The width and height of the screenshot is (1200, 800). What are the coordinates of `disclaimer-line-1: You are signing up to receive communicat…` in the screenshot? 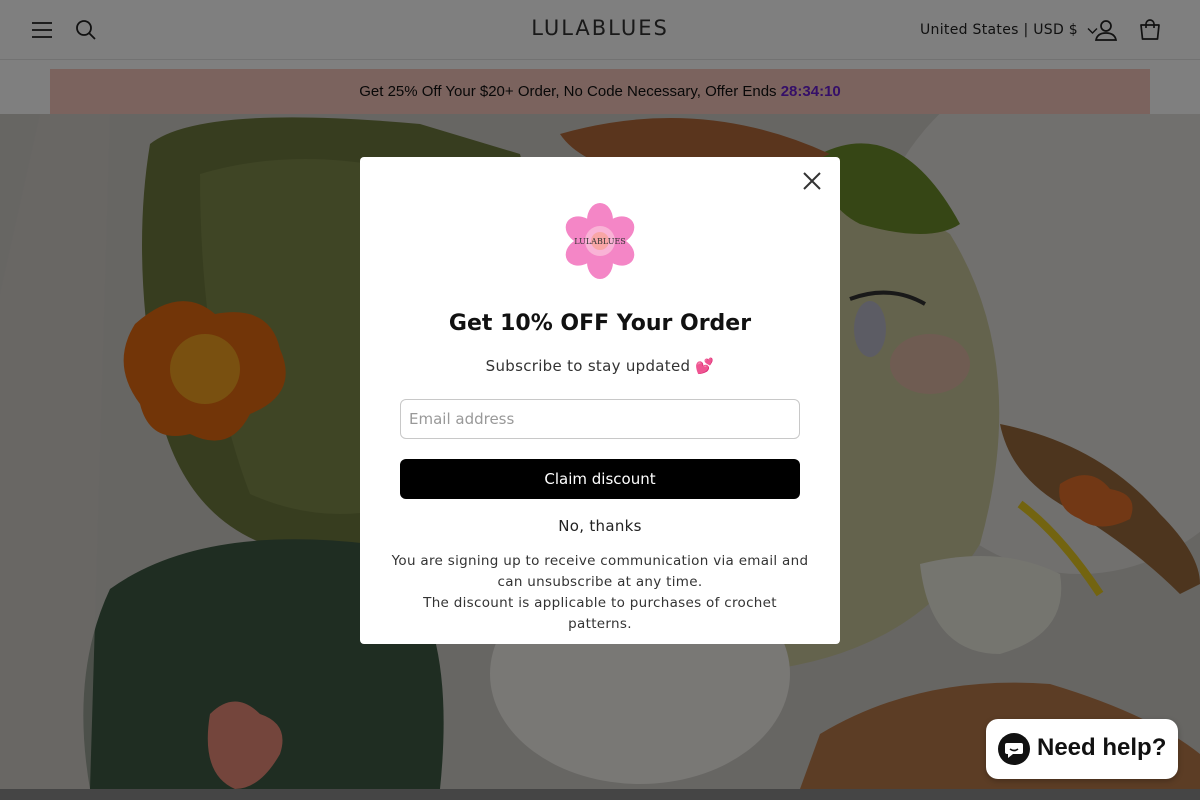 It's located at (600, 571).